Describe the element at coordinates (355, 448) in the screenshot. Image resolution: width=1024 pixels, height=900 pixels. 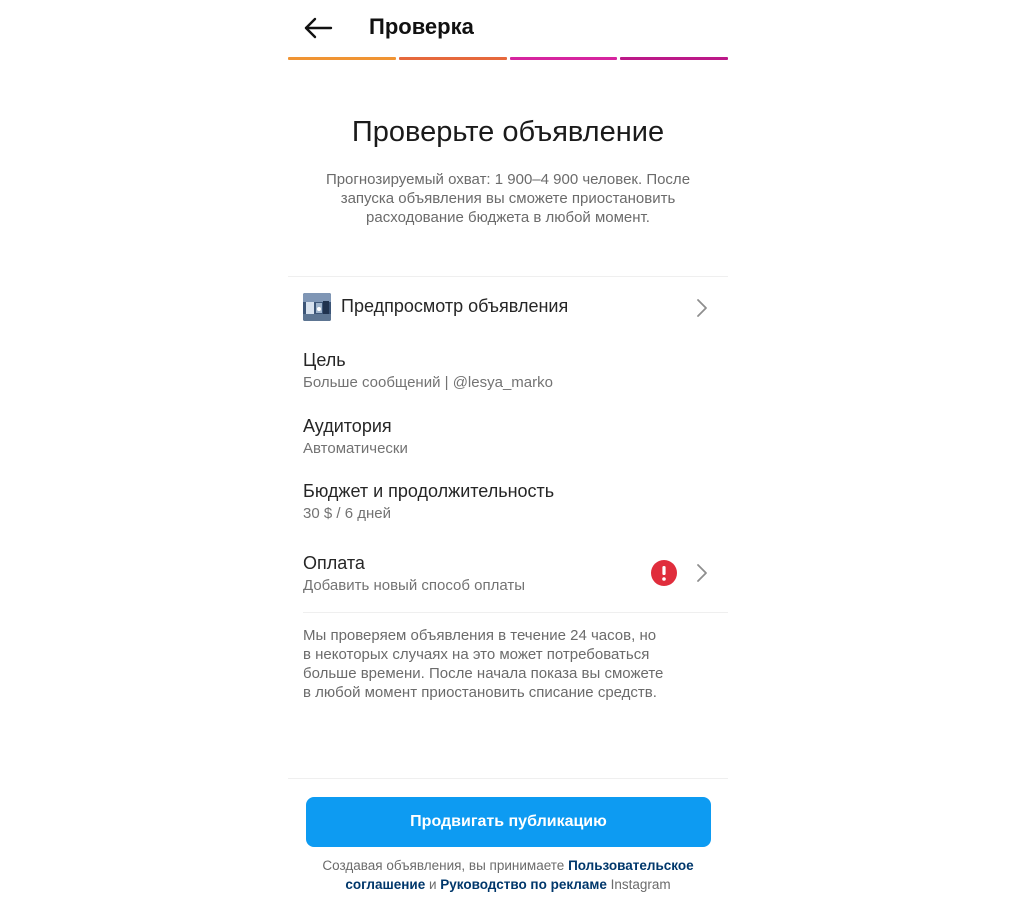
I see `audience-value: Автоматически` at that location.